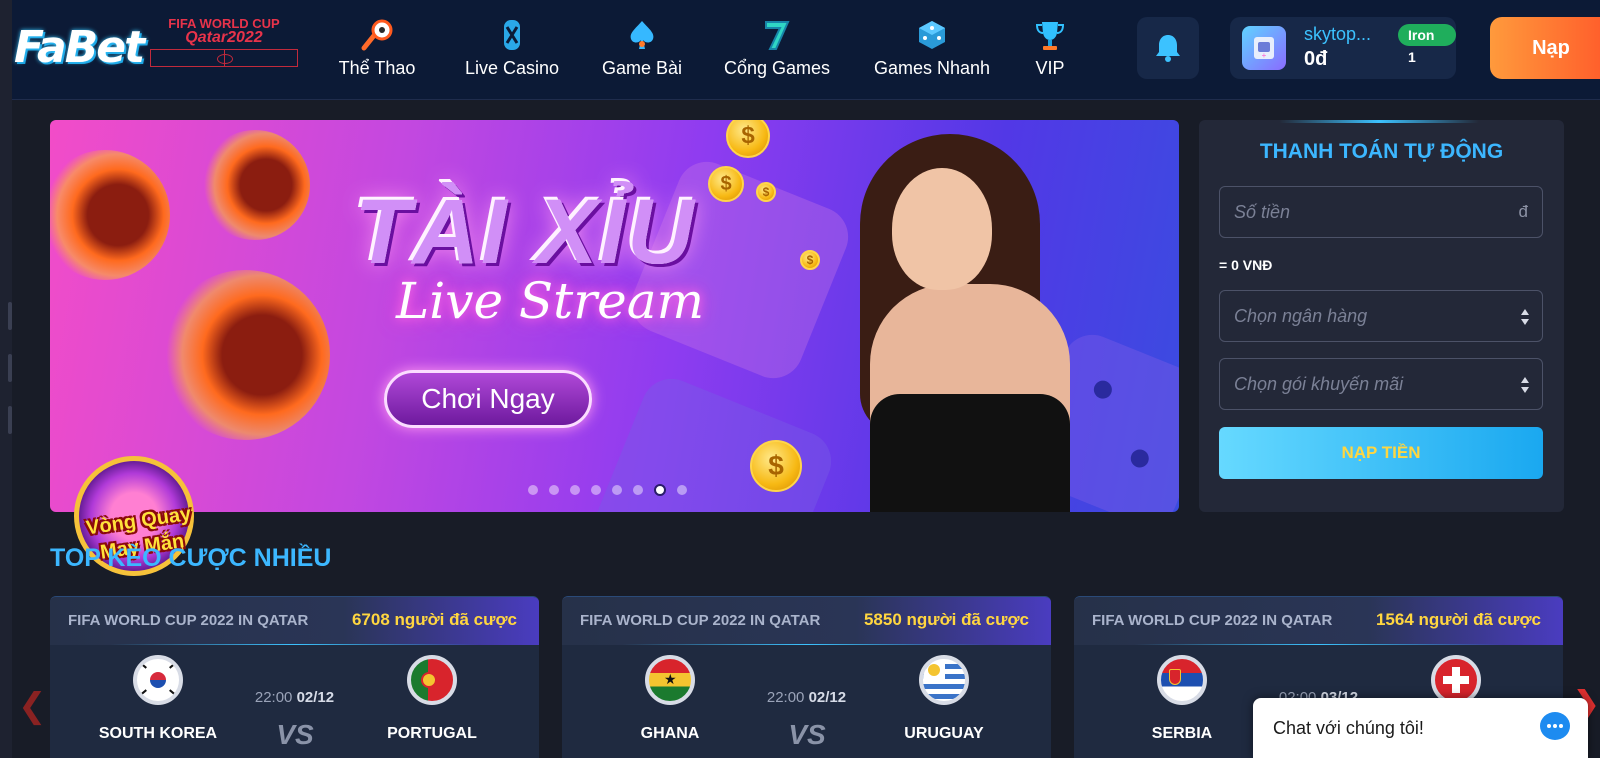 The width and height of the screenshot is (1600, 758). Describe the element at coordinates (932, 68) in the screenshot. I see `nav-label: Games Nhanh` at that location.